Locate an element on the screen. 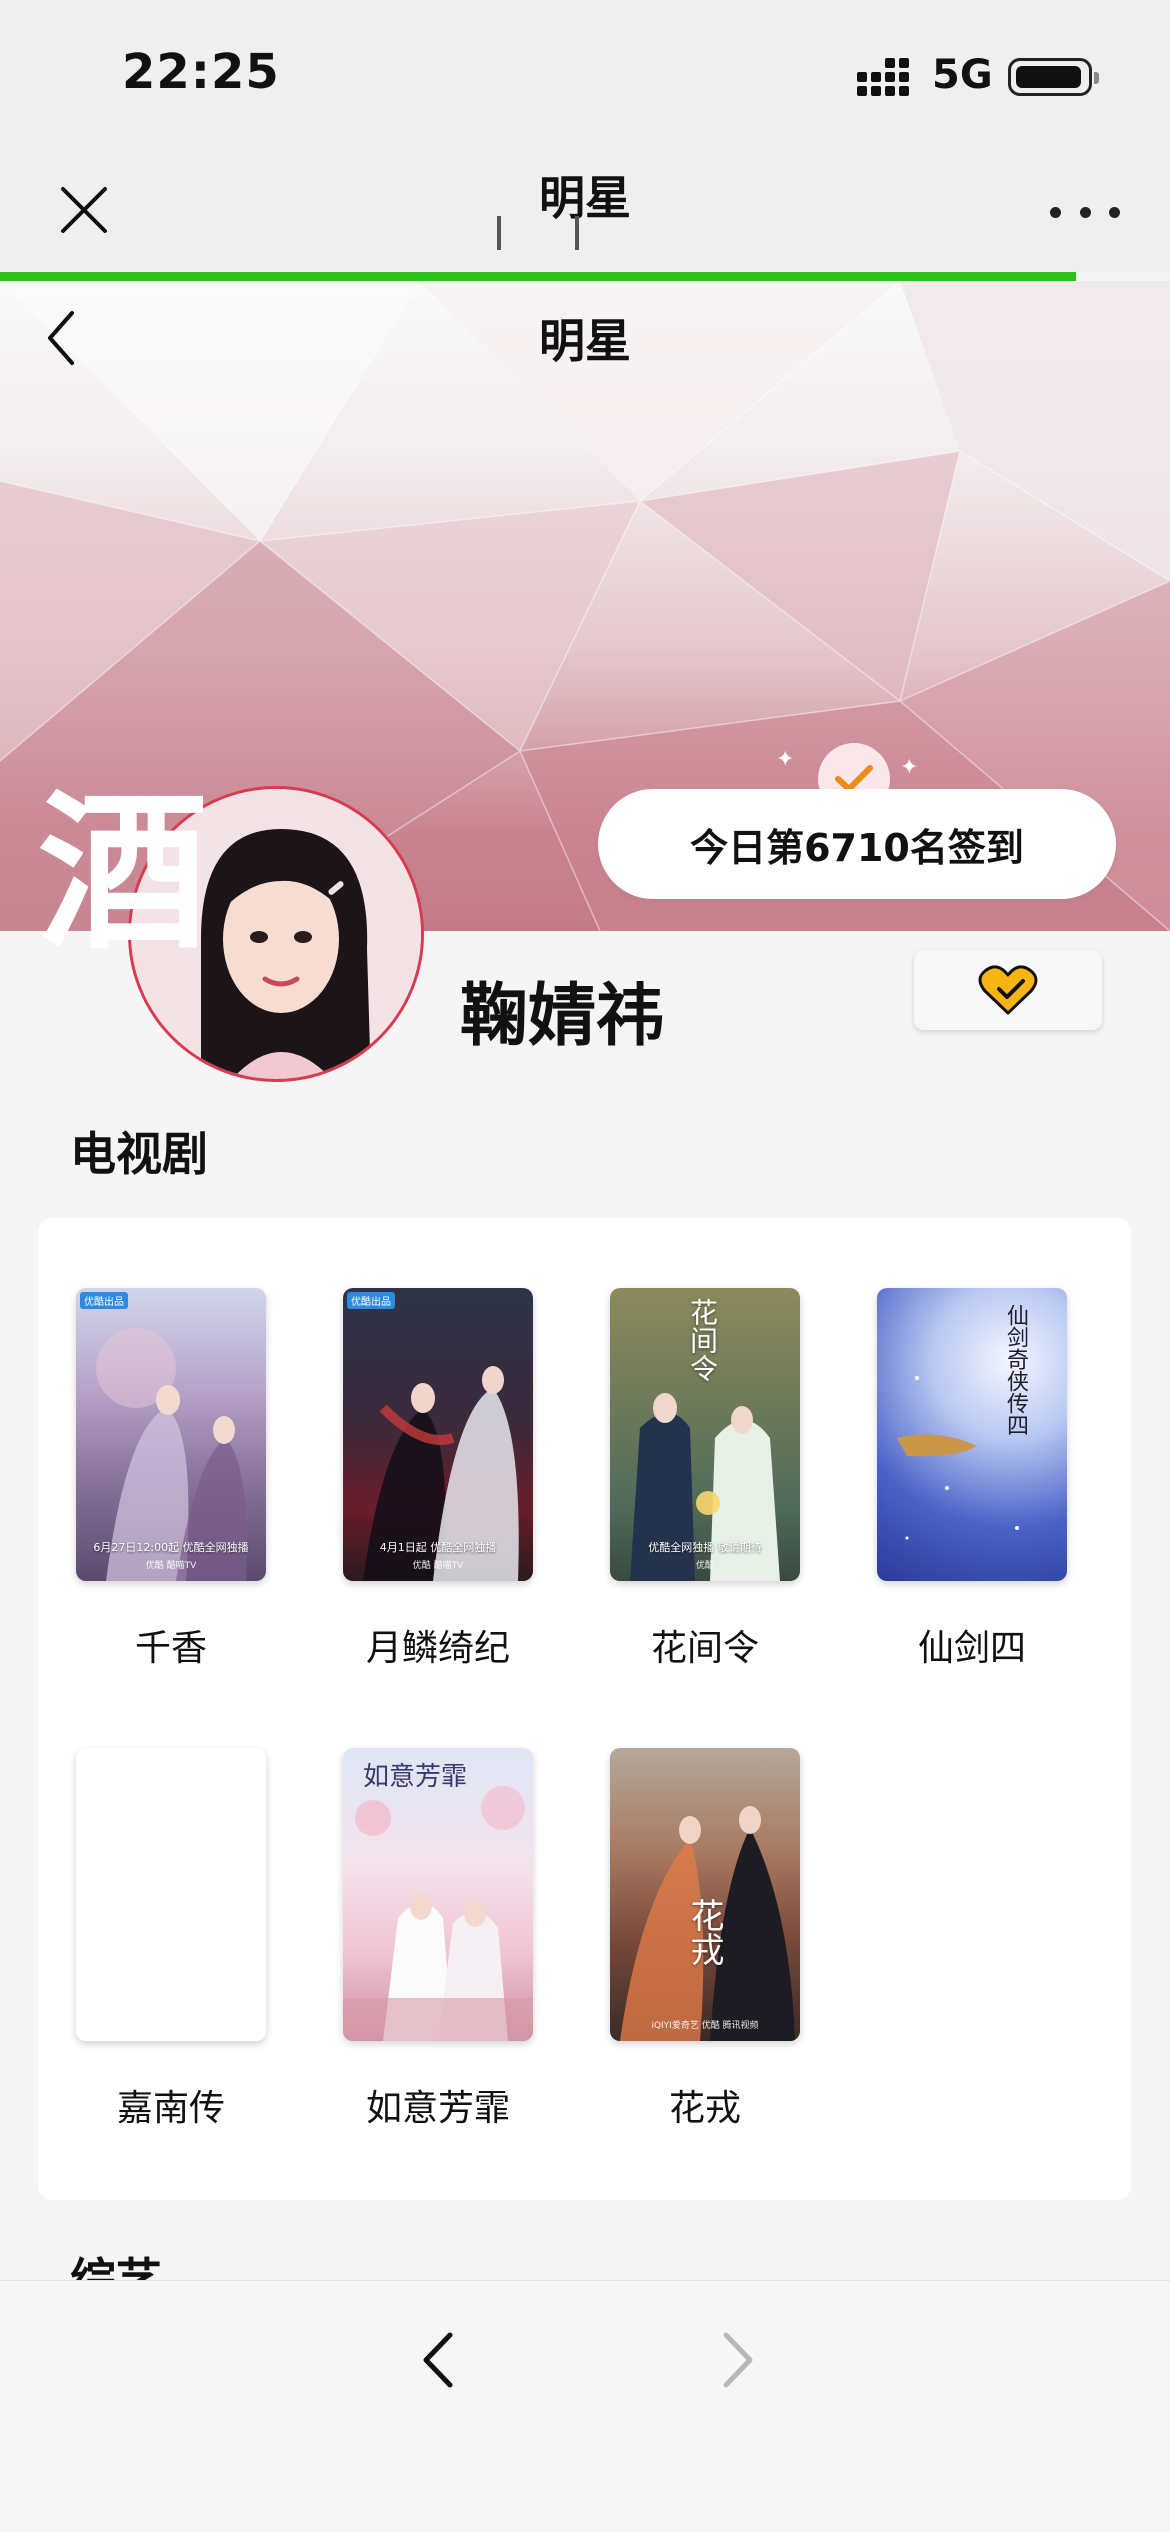  show-poster: 优酷出品 4月1日起 优酷全网独播 优酷 酷喵TV is located at coordinates (438, 1434).